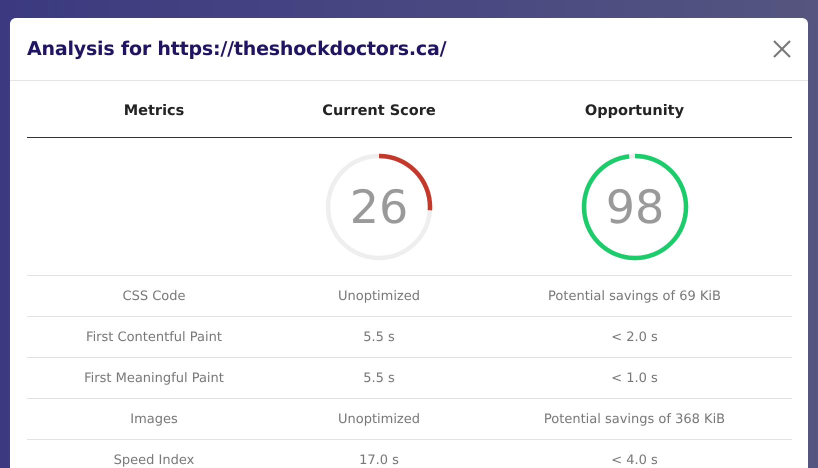 The width and height of the screenshot is (818, 468). I want to click on table-cell-text: CSS Code, so click(154, 296).